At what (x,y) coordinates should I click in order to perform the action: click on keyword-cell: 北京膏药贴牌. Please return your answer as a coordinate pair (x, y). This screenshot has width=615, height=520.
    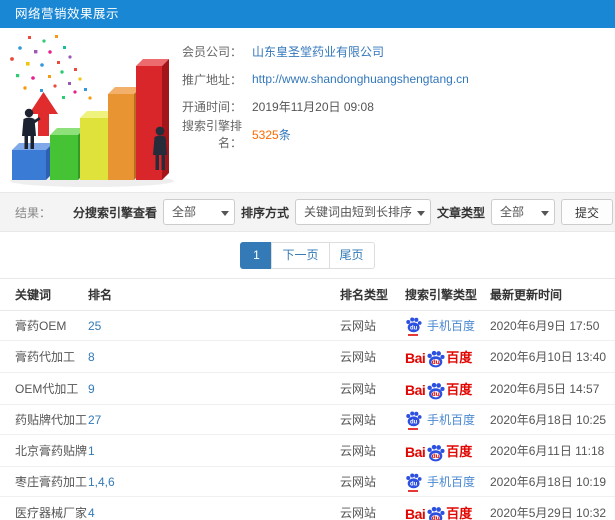
    Looking at the image, I should click on (44, 450).